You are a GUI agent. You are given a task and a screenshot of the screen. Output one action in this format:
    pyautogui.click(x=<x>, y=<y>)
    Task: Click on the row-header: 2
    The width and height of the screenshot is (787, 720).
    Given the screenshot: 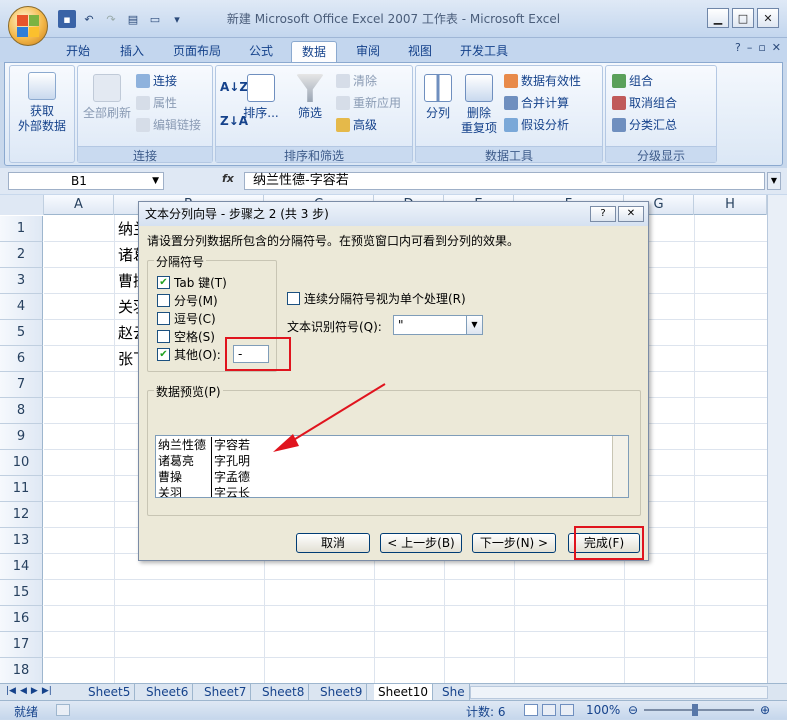 What is the action you would take?
    pyautogui.click(x=21, y=255)
    